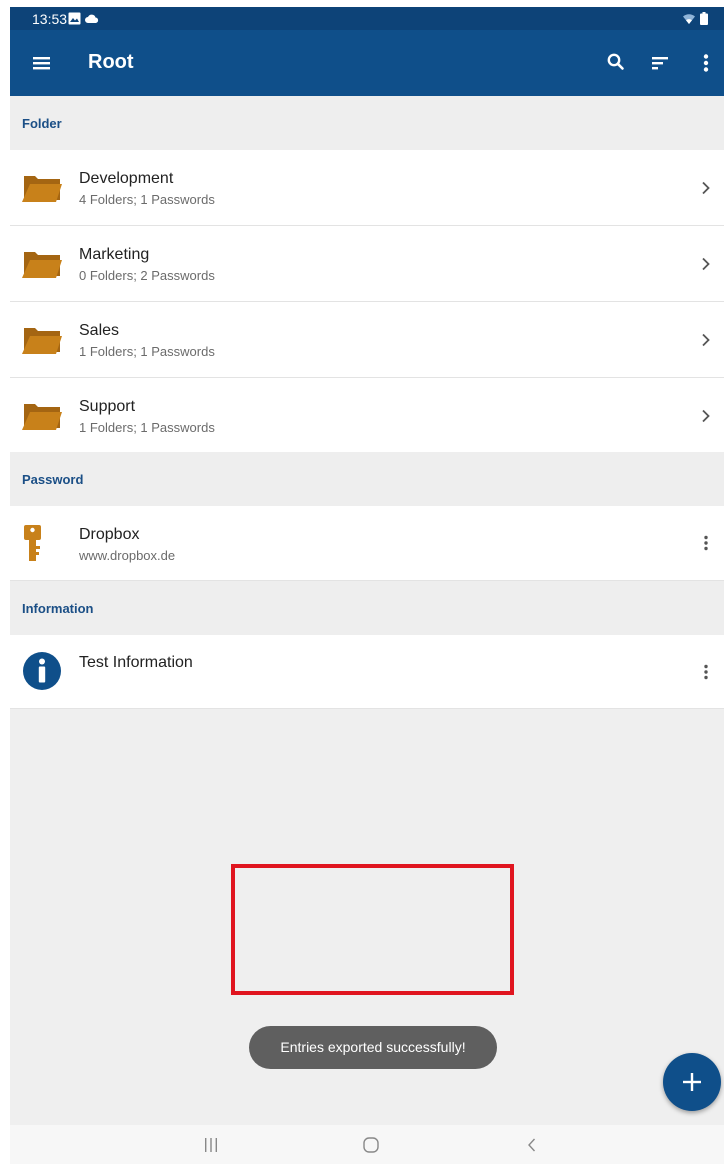 The width and height of the screenshot is (726, 1164). Describe the element at coordinates (127, 555) in the screenshot. I see `password-url: www.dropbox.de` at that location.